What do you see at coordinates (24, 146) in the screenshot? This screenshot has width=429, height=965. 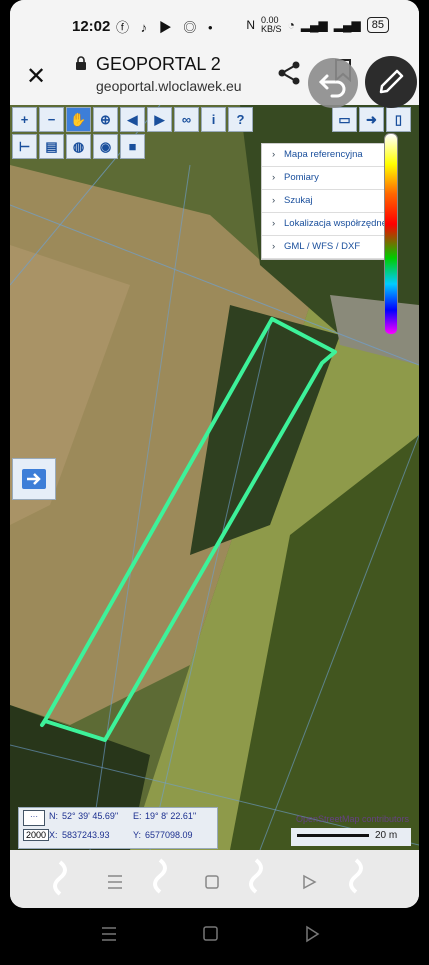 I see `measure-icon: ⊢` at bounding box center [24, 146].